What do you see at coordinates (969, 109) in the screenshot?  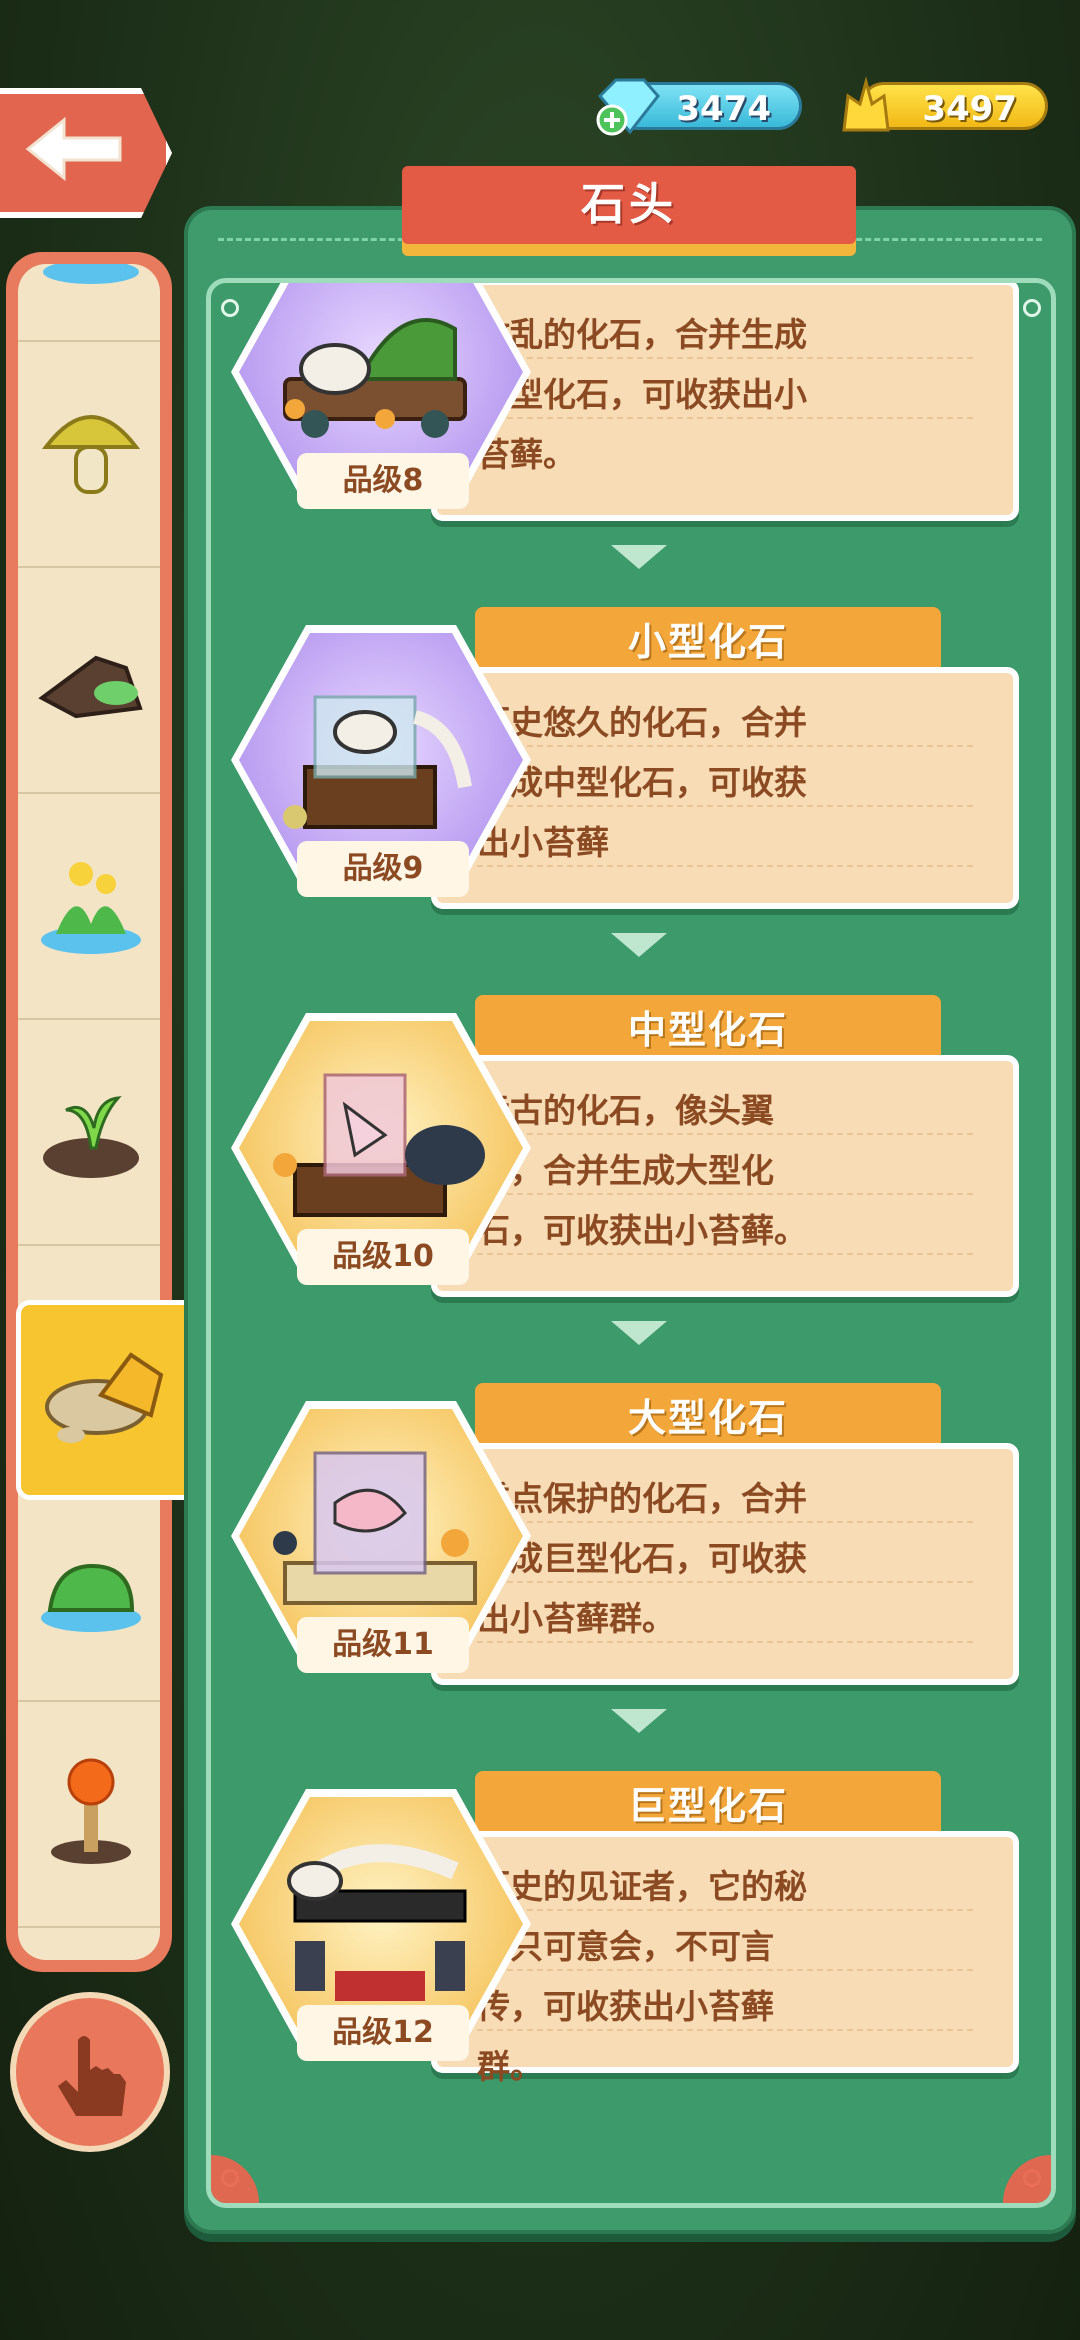 I see `gold-count: 3497` at bounding box center [969, 109].